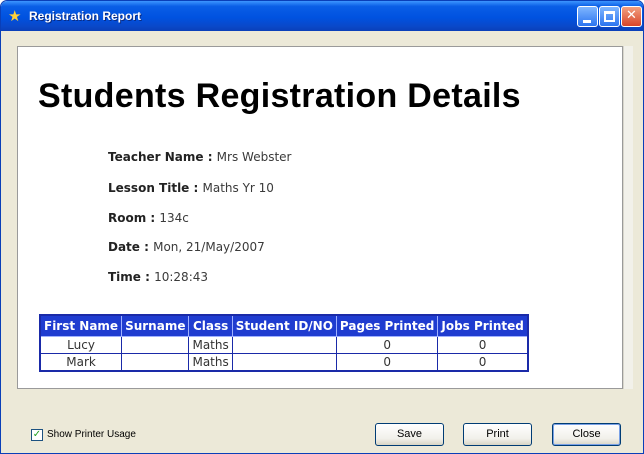 This screenshot has height=454, width=644. Describe the element at coordinates (81, 362) in the screenshot. I see `table-cell: Mark` at that location.